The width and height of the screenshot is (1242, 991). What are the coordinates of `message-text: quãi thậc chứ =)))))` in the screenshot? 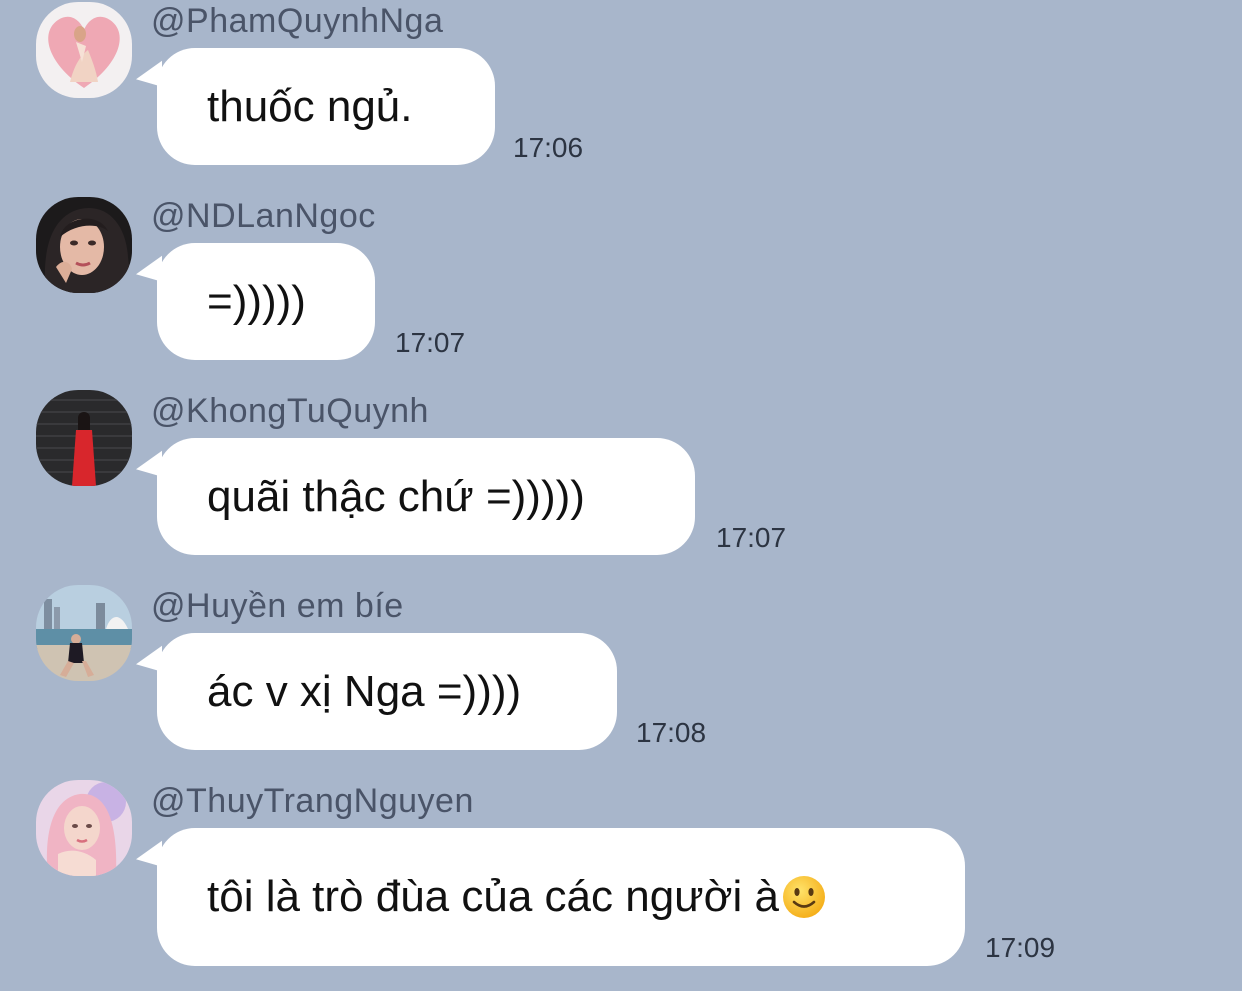 It's located at (396, 496).